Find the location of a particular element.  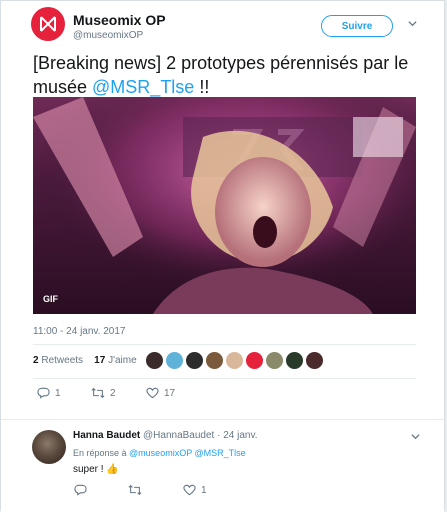

like-action: 17 is located at coordinates (160, 393).